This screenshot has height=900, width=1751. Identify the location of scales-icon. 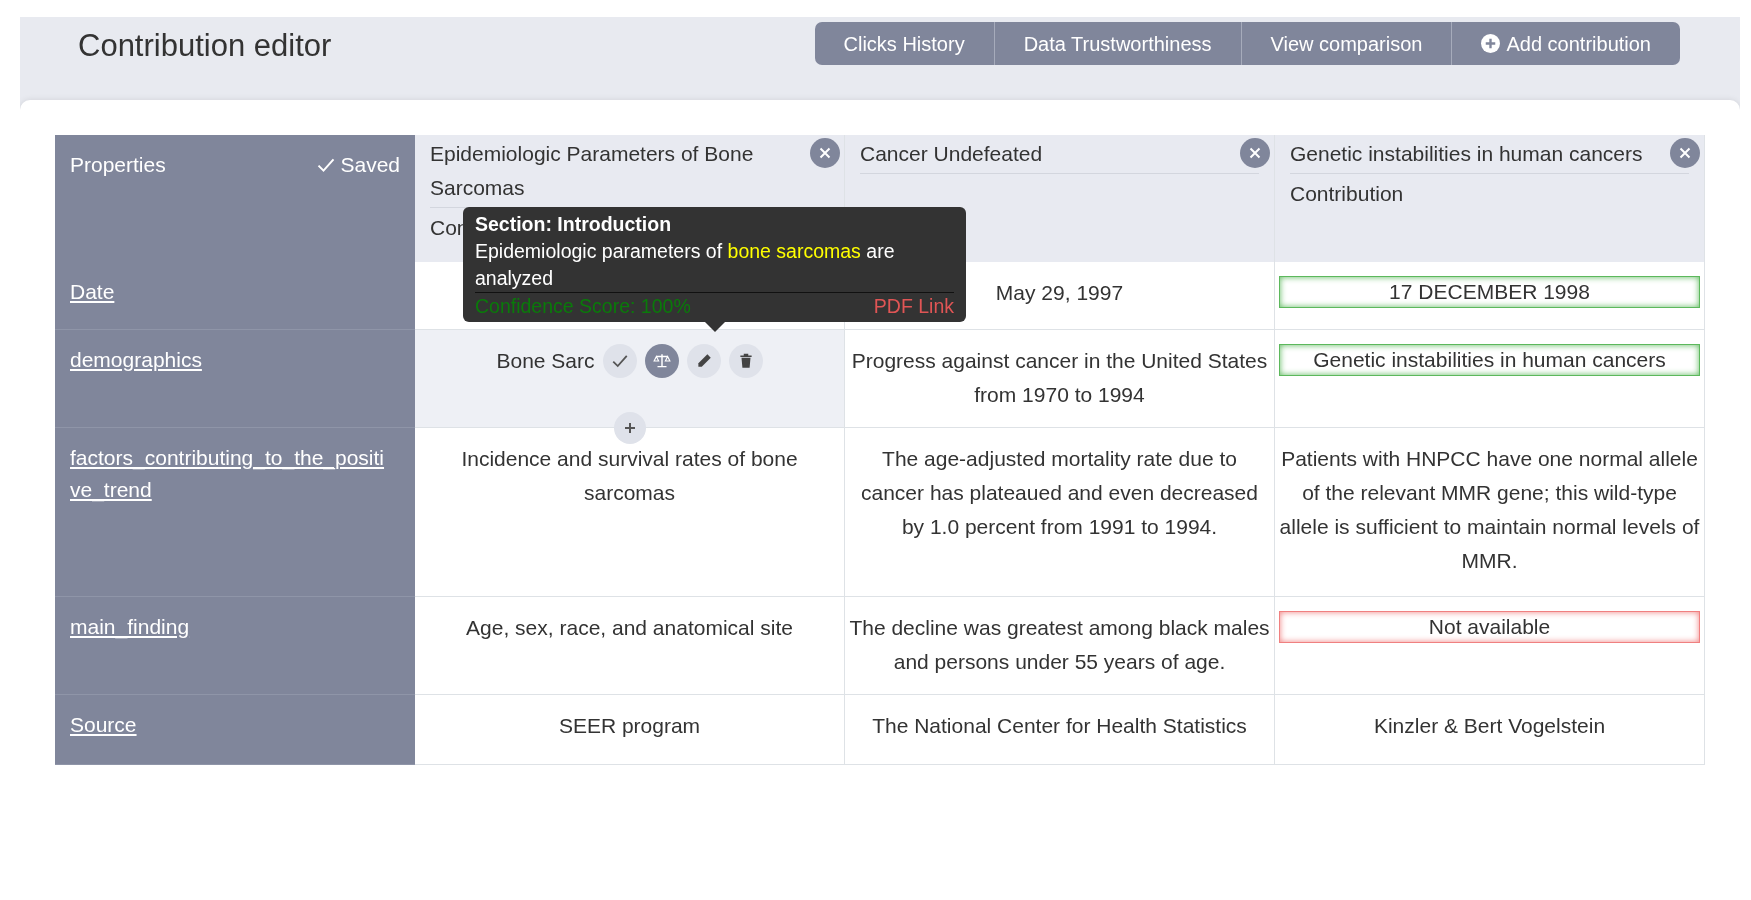
(661, 361).